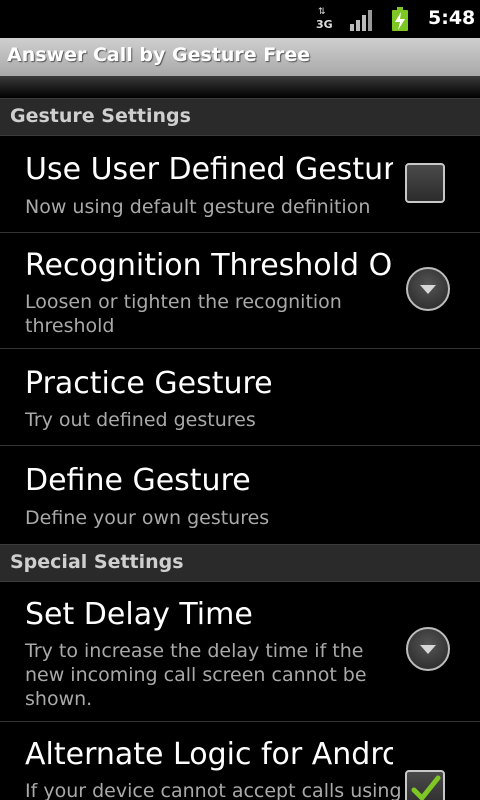  Describe the element at coordinates (363, 20) in the screenshot. I see `signal-strength-icon` at that location.